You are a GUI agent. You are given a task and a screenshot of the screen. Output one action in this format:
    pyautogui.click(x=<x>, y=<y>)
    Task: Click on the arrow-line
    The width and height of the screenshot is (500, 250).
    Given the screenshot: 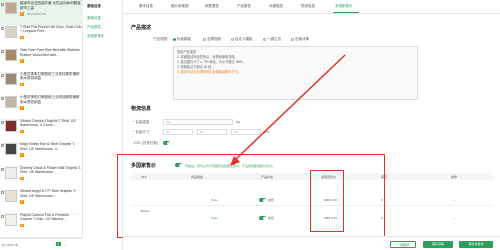 What is the action you would take?
    pyautogui.click(x=290, y=107)
    